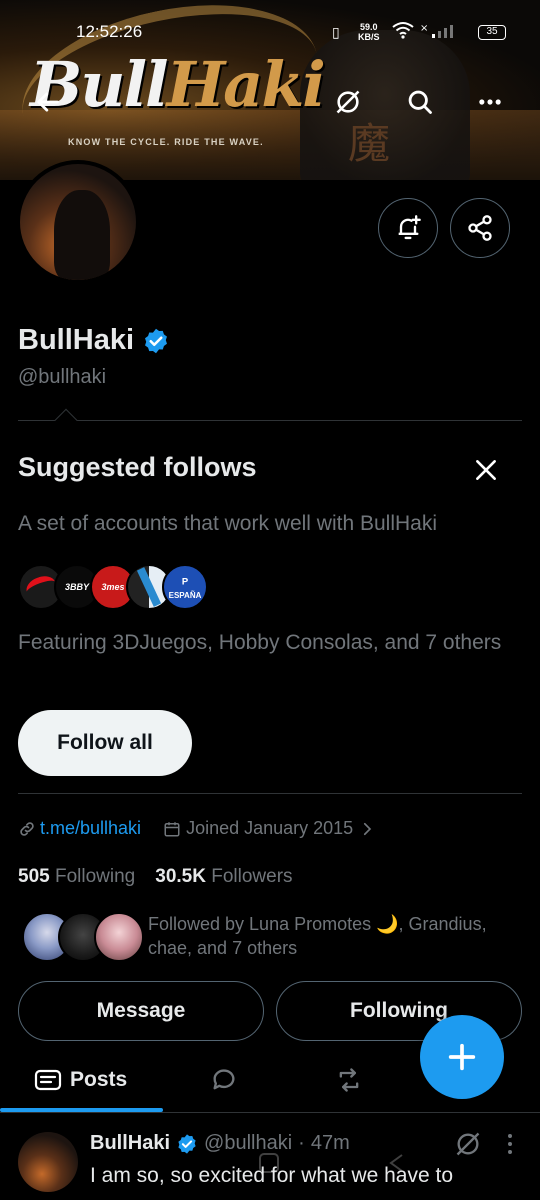 The height and width of the screenshot is (1200, 540). What do you see at coordinates (180, 876) in the screenshot?
I see `followers-count: 30.5K` at bounding box center [180, 876].